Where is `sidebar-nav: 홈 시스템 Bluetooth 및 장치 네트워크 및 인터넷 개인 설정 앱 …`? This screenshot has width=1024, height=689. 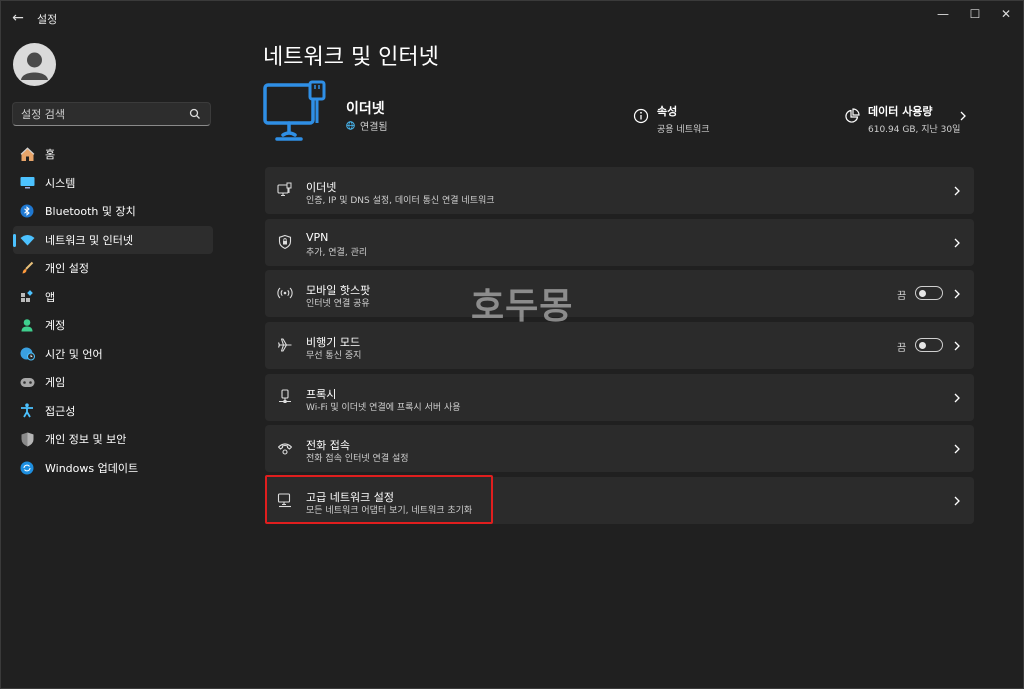 sidebar-nav: 홈 시스템 Bluetooth 및 장치 네트워크 및 인터넷 개인 설정 앱 … is located at coordinates (113, 311).